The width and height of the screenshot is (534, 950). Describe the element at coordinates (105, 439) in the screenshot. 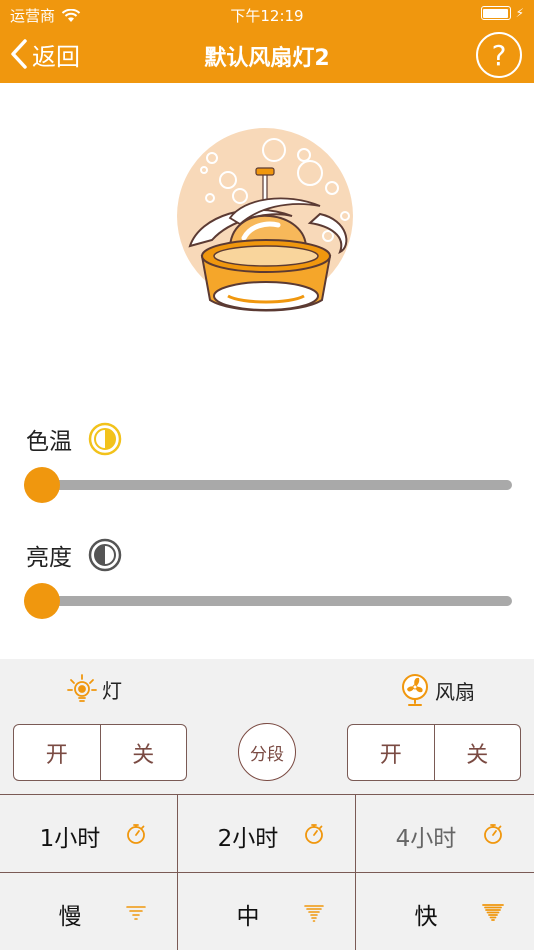

I see `color-temperature-icon` at that location.